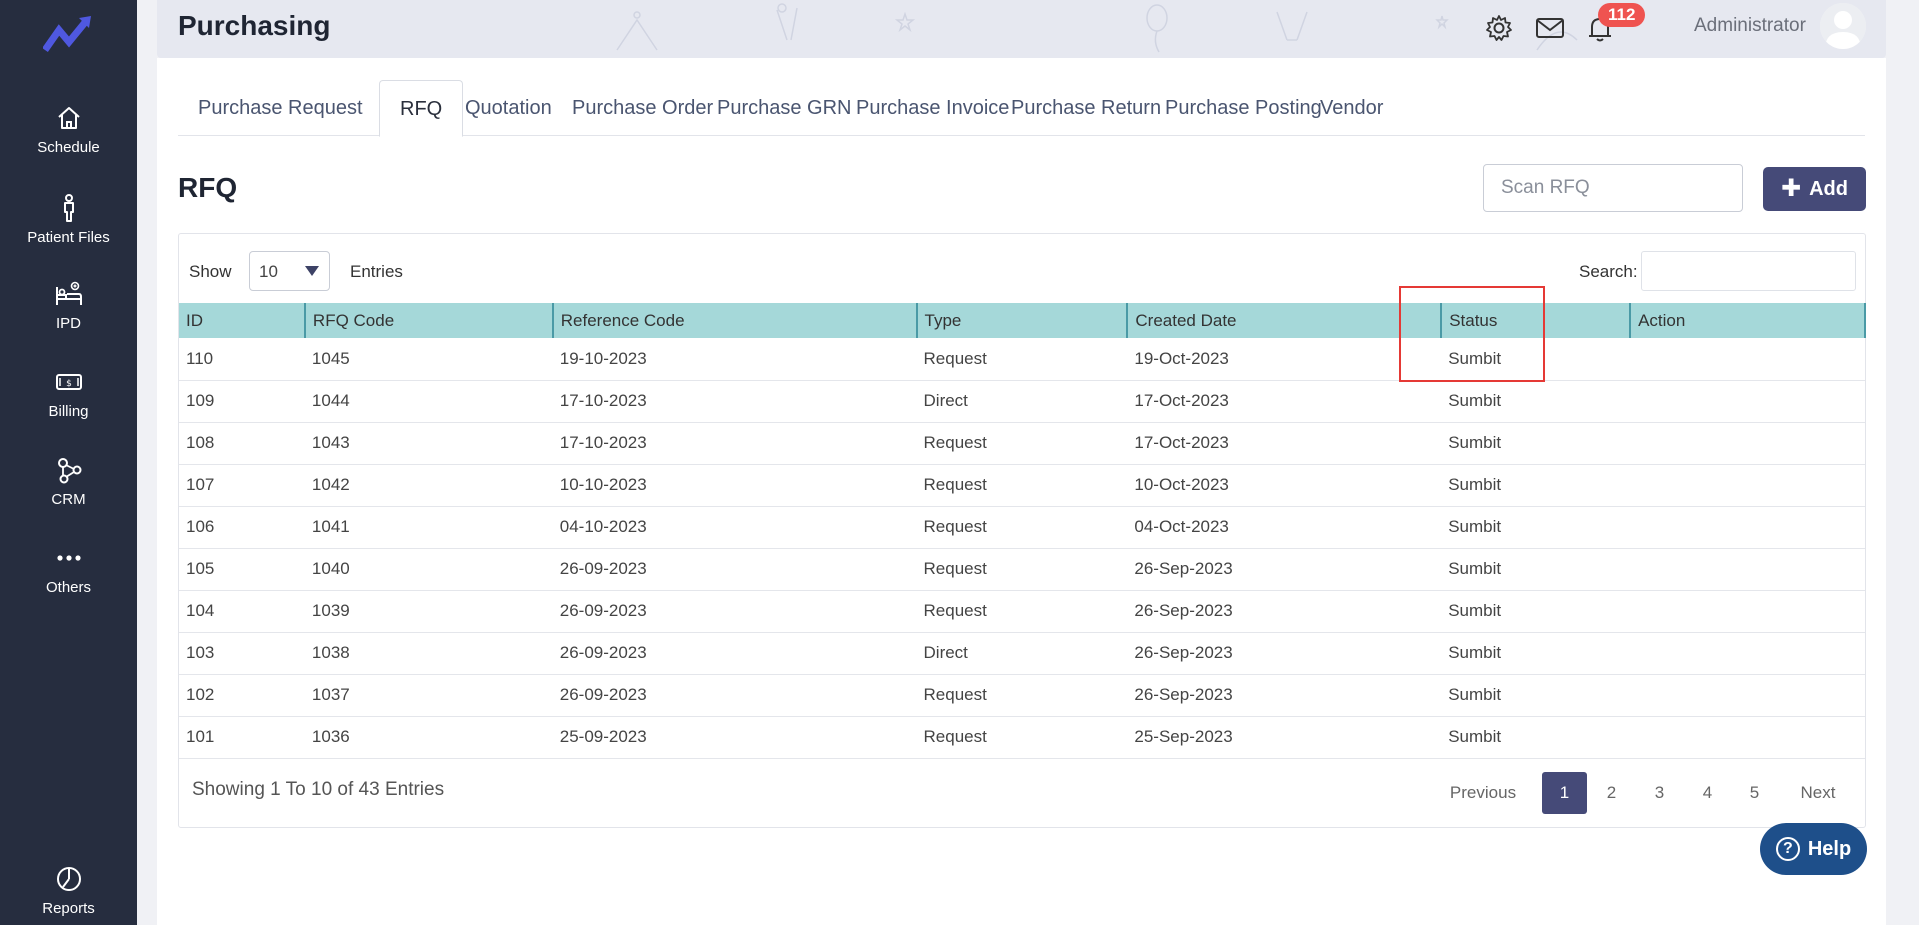  Describe the element at coordinates (69, 118) in the screenshot. I see `home-icon` at that location.